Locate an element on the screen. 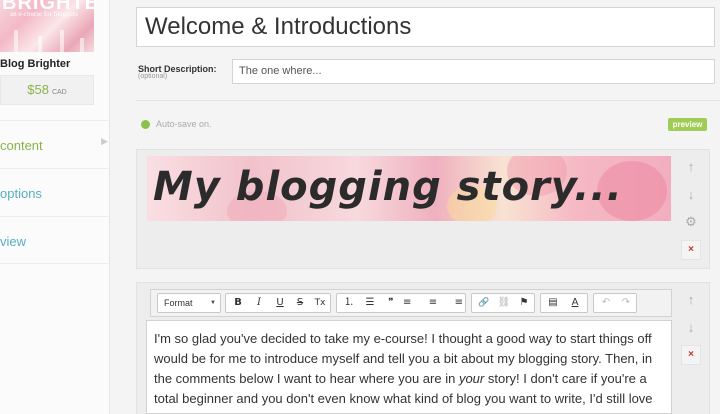 This screenshot has width=720, height=414. toolbar-group-history: ↶ ↷ is located at coordinates (615, 303).